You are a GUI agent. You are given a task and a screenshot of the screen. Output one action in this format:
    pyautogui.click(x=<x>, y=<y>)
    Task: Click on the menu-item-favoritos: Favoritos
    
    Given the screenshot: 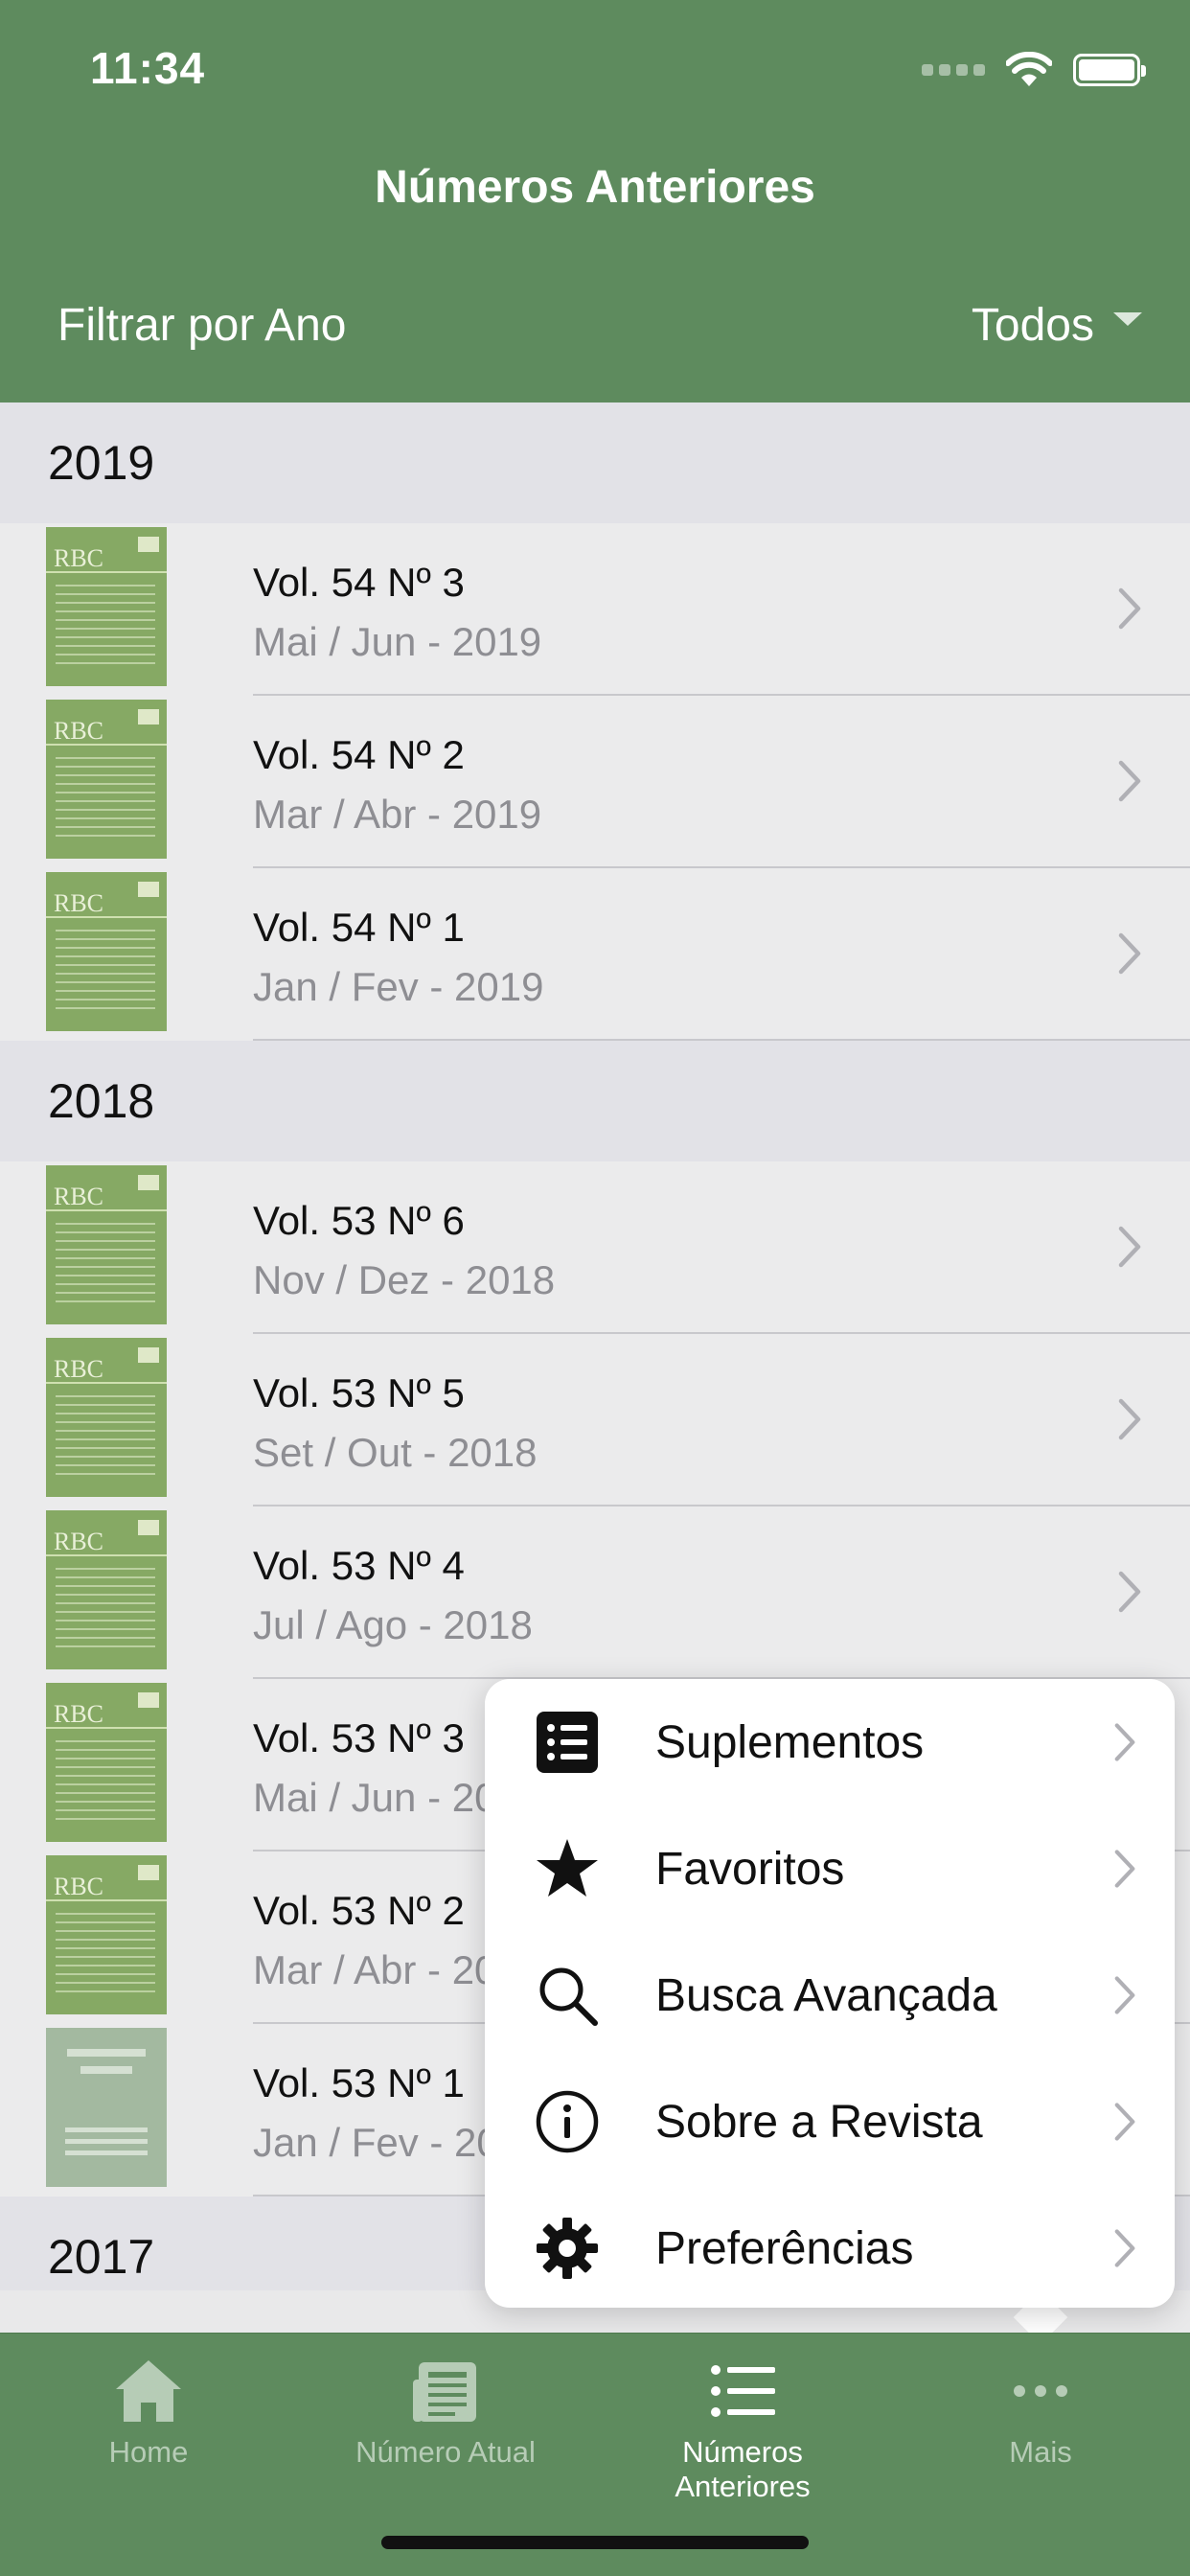 What is the action you would take?
    pyautogui.click(x=830, y=1869)
    